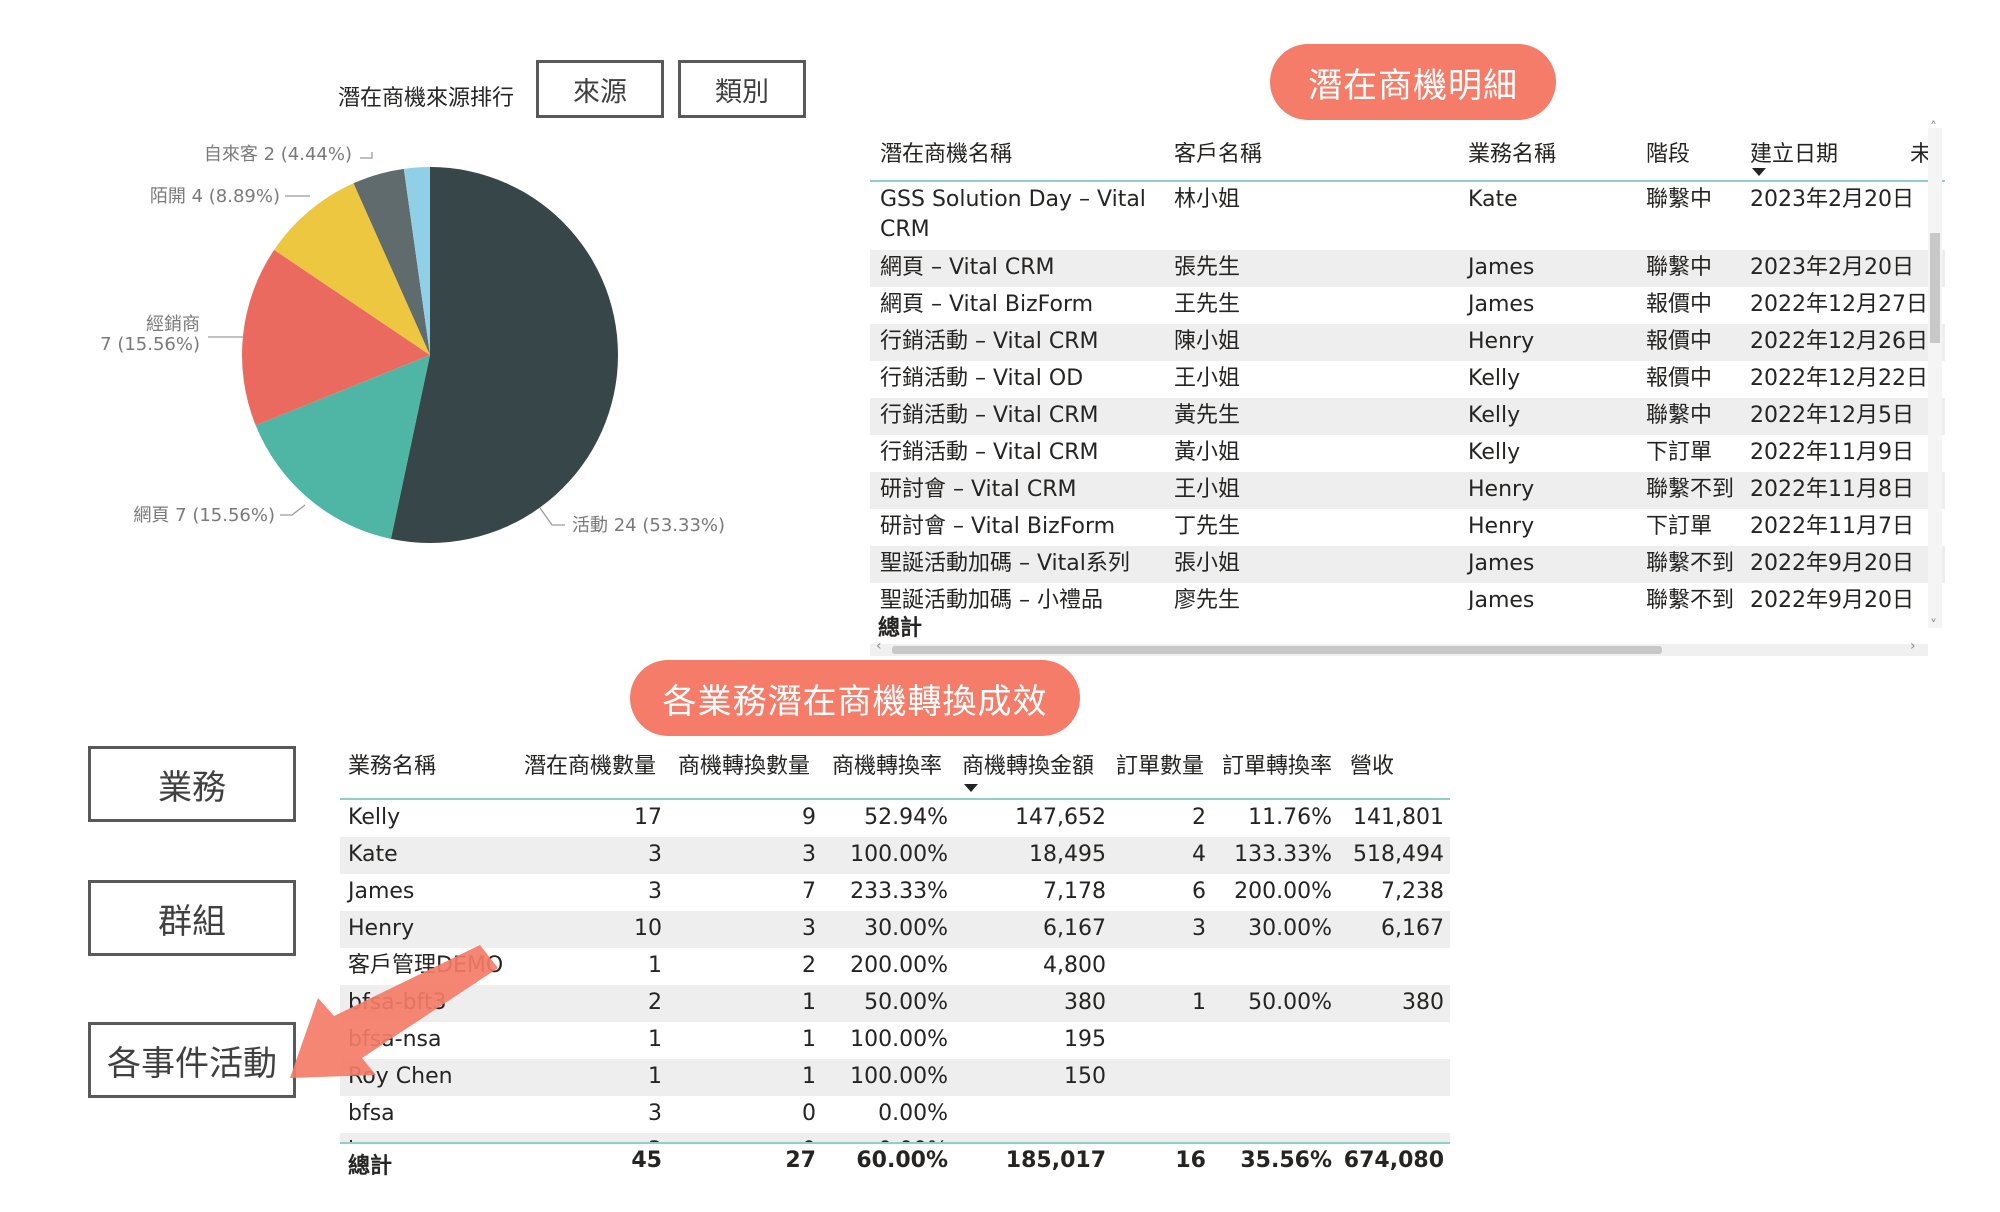 This screenshot has height=1212, width=2000. Describe the element at coordinates (1501, 304) in the screenshot. I see `sales-cell: James` at that location.